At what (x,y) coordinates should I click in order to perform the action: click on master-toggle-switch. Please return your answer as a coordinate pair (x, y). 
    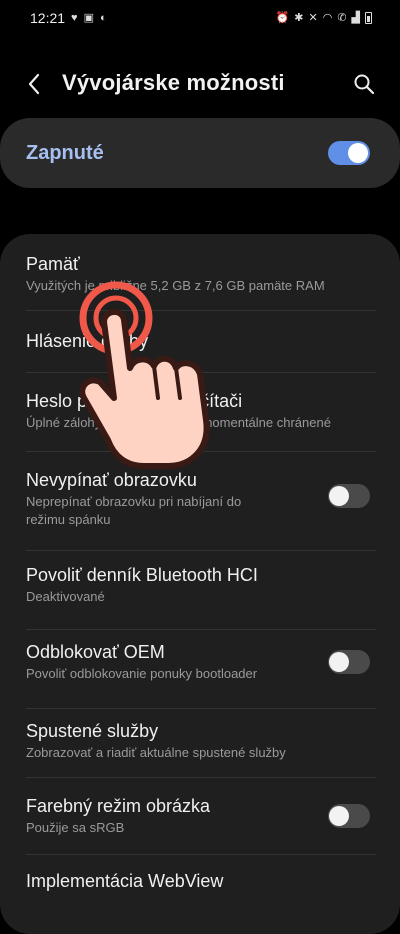
    Looking at the image, I should click on (349, 153).